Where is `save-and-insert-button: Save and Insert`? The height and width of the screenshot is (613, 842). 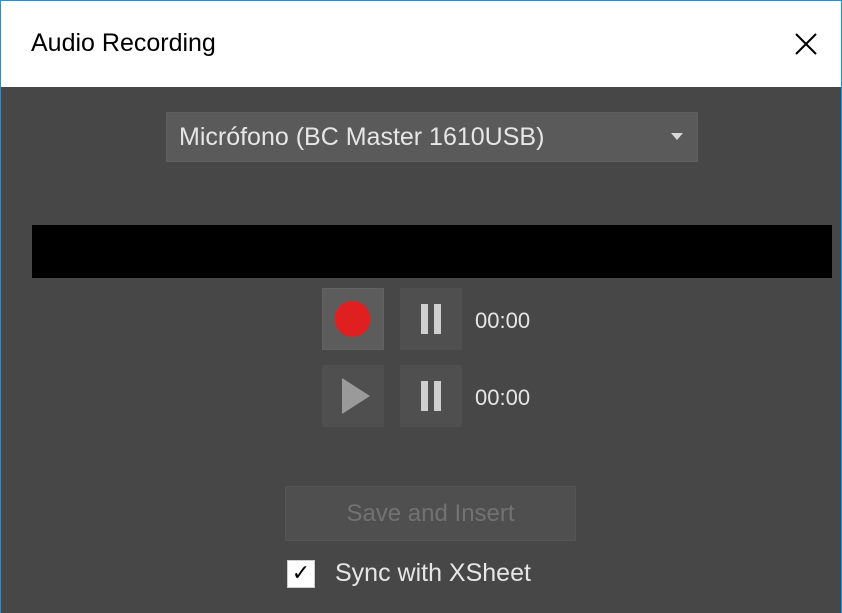
save-and-insert-button: Save and Insert is located at coordinates (430, 513).